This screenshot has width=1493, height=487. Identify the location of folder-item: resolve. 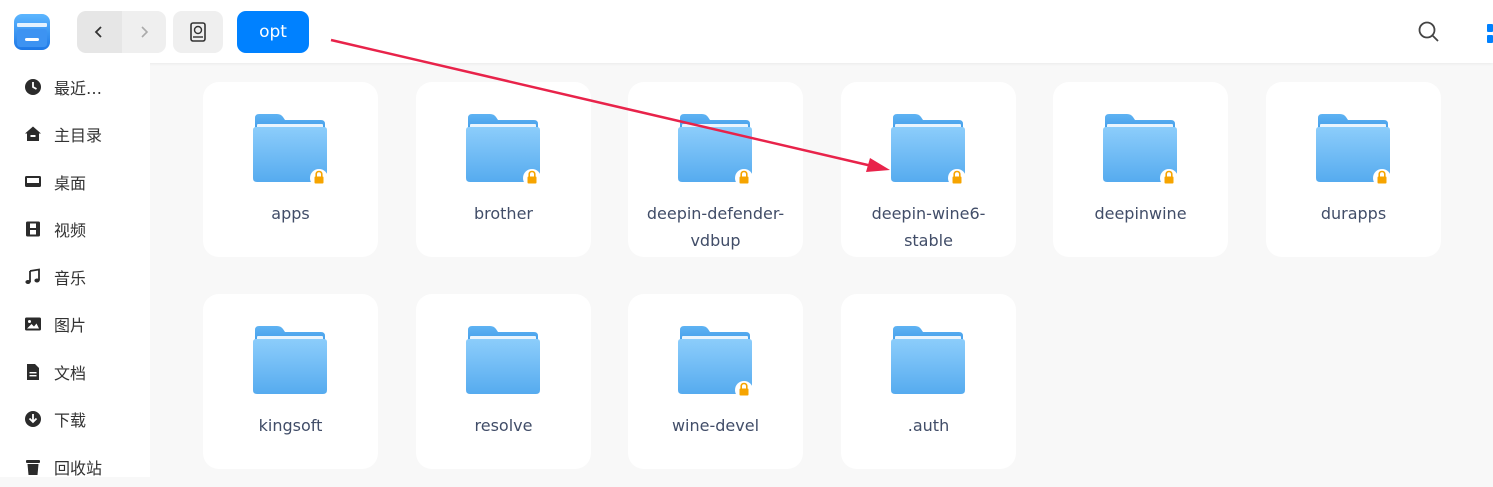
(503, 381).